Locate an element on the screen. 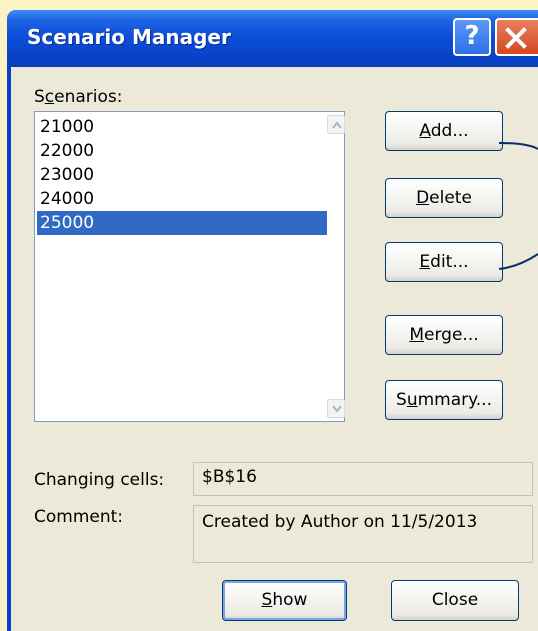 This screenshot has width=538, height=631. list-item-selected: 25000 is located at coordinates (182, 223).